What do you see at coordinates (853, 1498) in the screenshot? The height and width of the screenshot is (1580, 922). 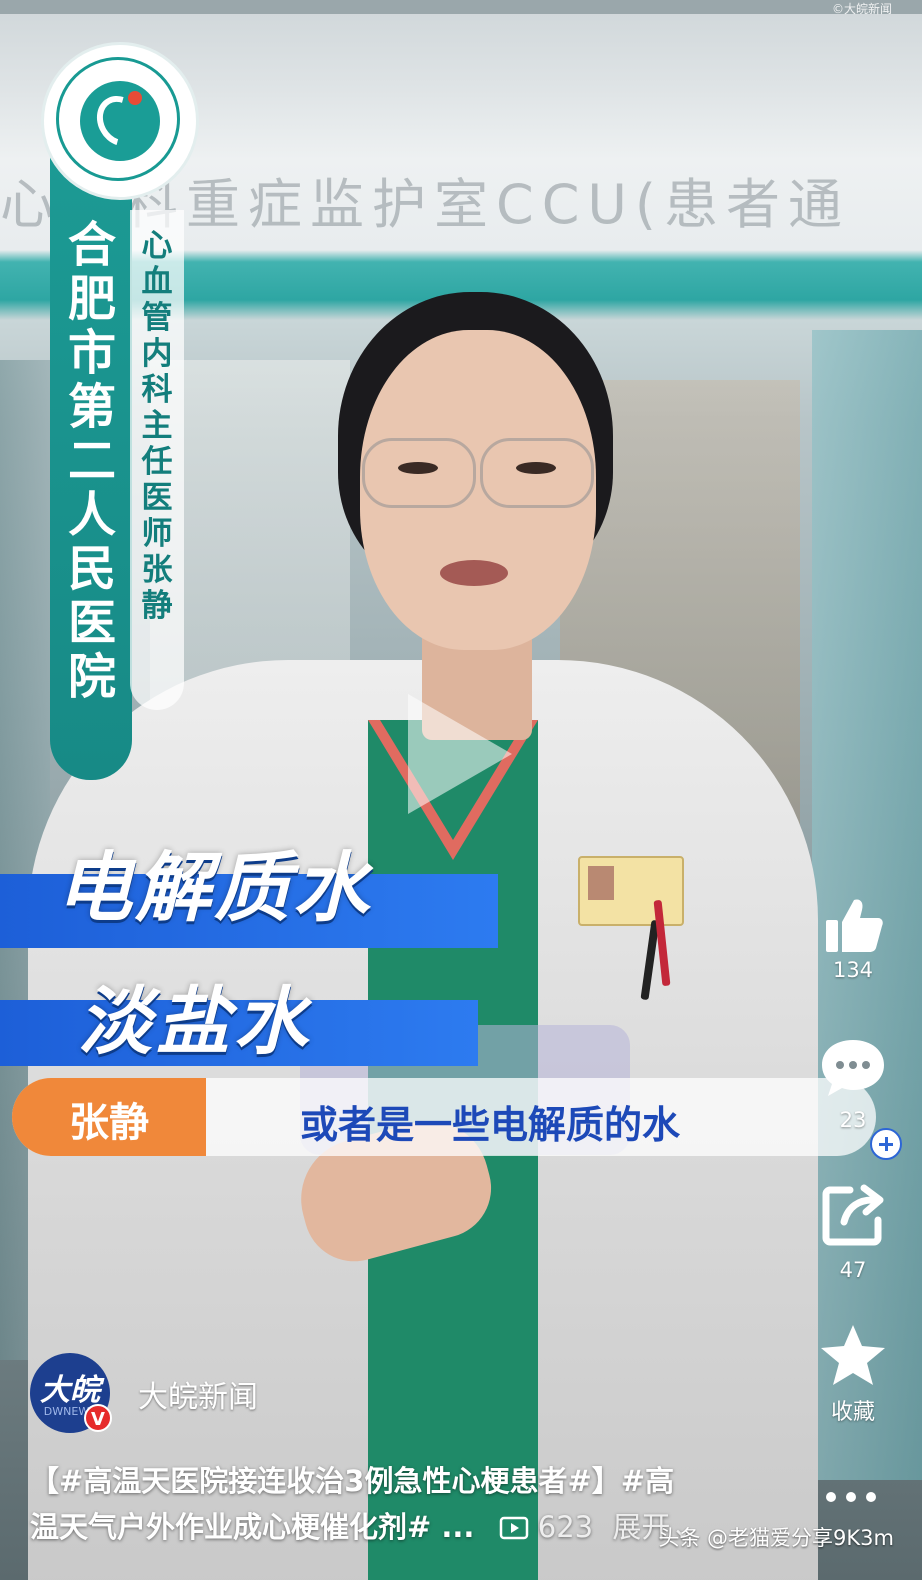 I see `more-options-icon` at bounding box center [853, 1498].